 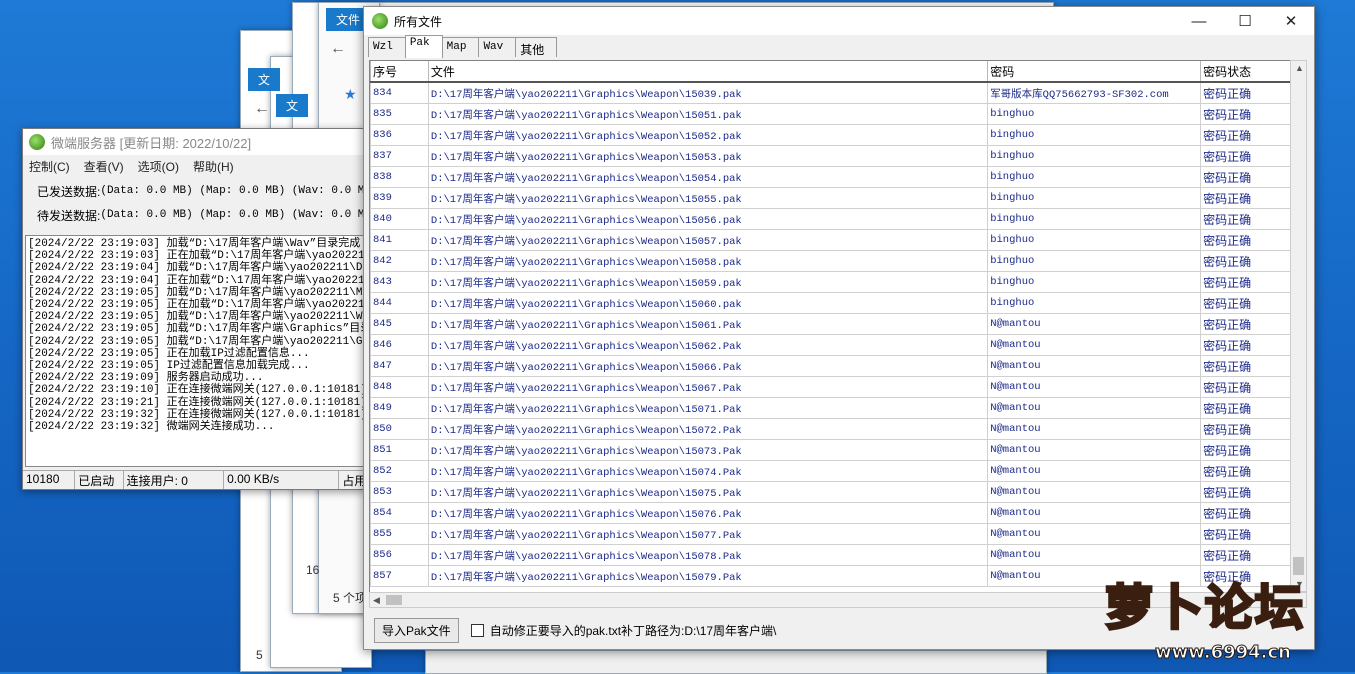 I want to click on maximize-icon: ☐, so click(x=1245, y=21).